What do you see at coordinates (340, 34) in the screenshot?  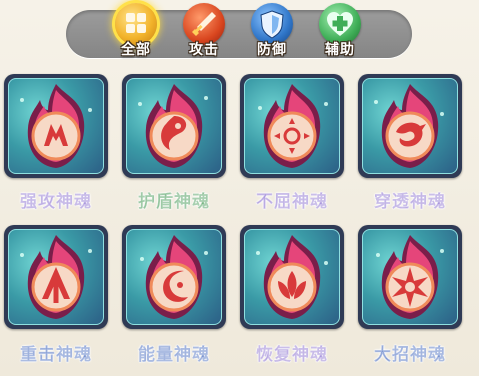 I see `tab-support: 辅助` at bounding box center [340, 34].